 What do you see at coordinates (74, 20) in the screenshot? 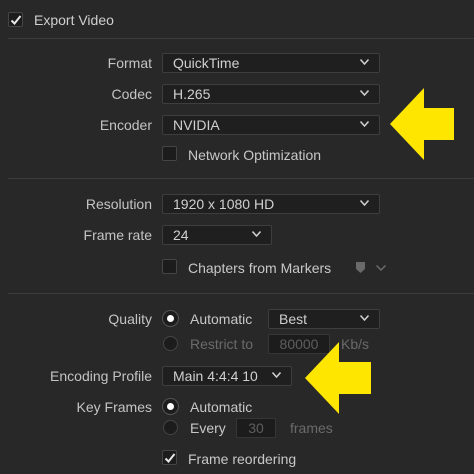
I see `export-video-label: Export Video` at bounding box center [74, 20].